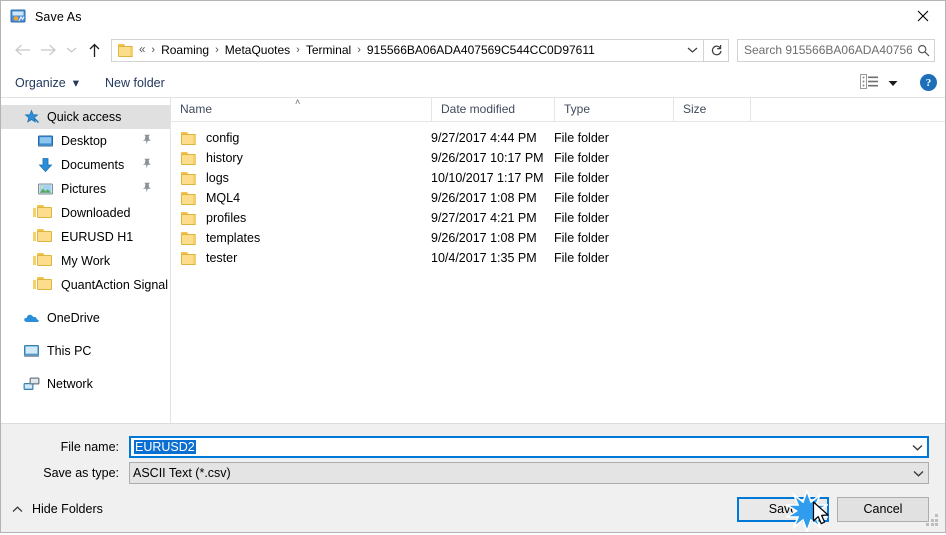 The width and height of the screenshot is (946, 535). I want to click on table-row: profiles 9/27/2017 4:21 PM File folder, so click(558, 218).